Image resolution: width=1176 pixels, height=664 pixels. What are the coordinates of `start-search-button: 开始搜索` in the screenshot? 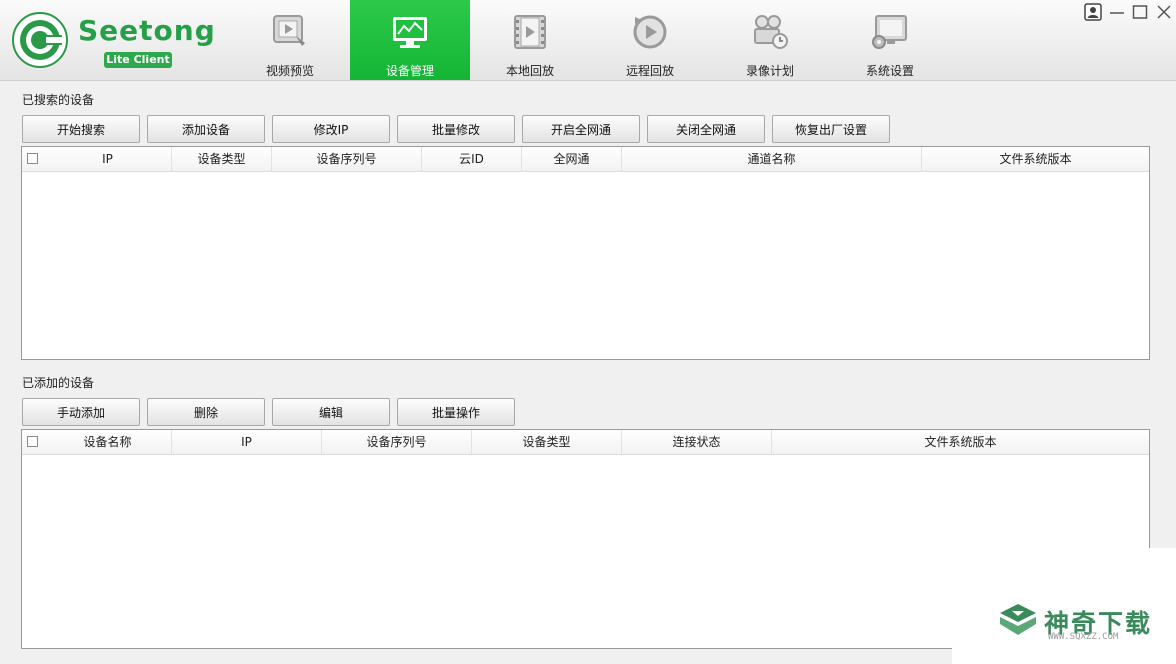 It's located at (81, 129).